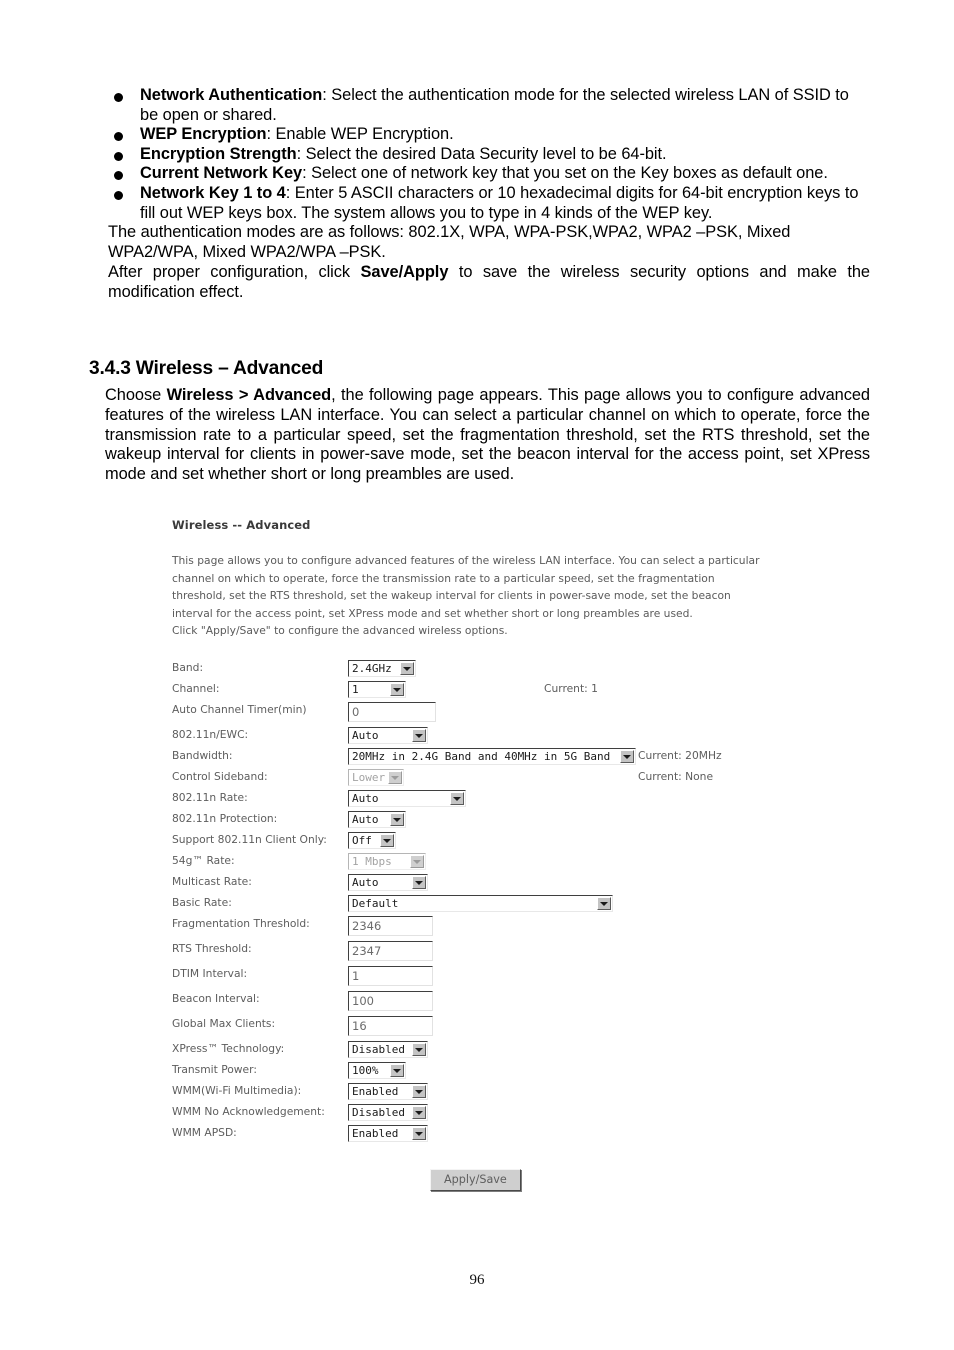  Describe the element at coordinates (372, 840) in the screenshot. I see `select-support-802-11n-client-only: Off` at that location.